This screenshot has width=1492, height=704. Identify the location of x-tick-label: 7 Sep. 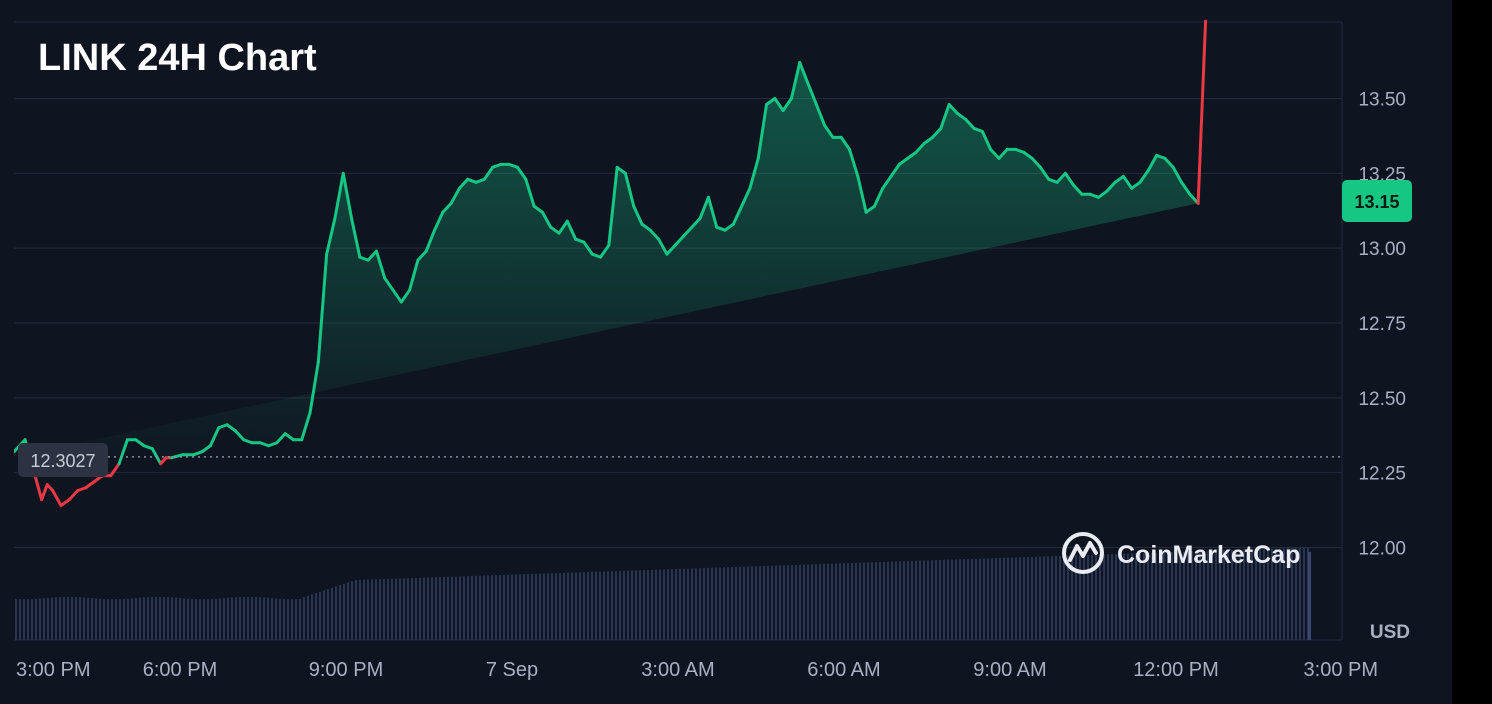
(512, 670).